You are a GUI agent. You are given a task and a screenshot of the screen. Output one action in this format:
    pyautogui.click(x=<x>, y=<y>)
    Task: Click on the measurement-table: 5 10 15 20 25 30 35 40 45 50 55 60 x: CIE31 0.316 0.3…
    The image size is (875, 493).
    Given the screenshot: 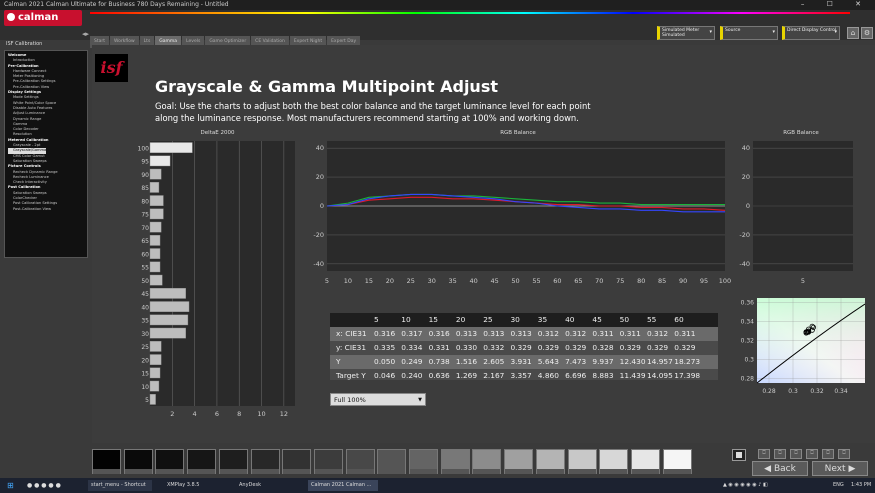 What is the action you would take?
    pyautogui.click(x=524, y=346)
    